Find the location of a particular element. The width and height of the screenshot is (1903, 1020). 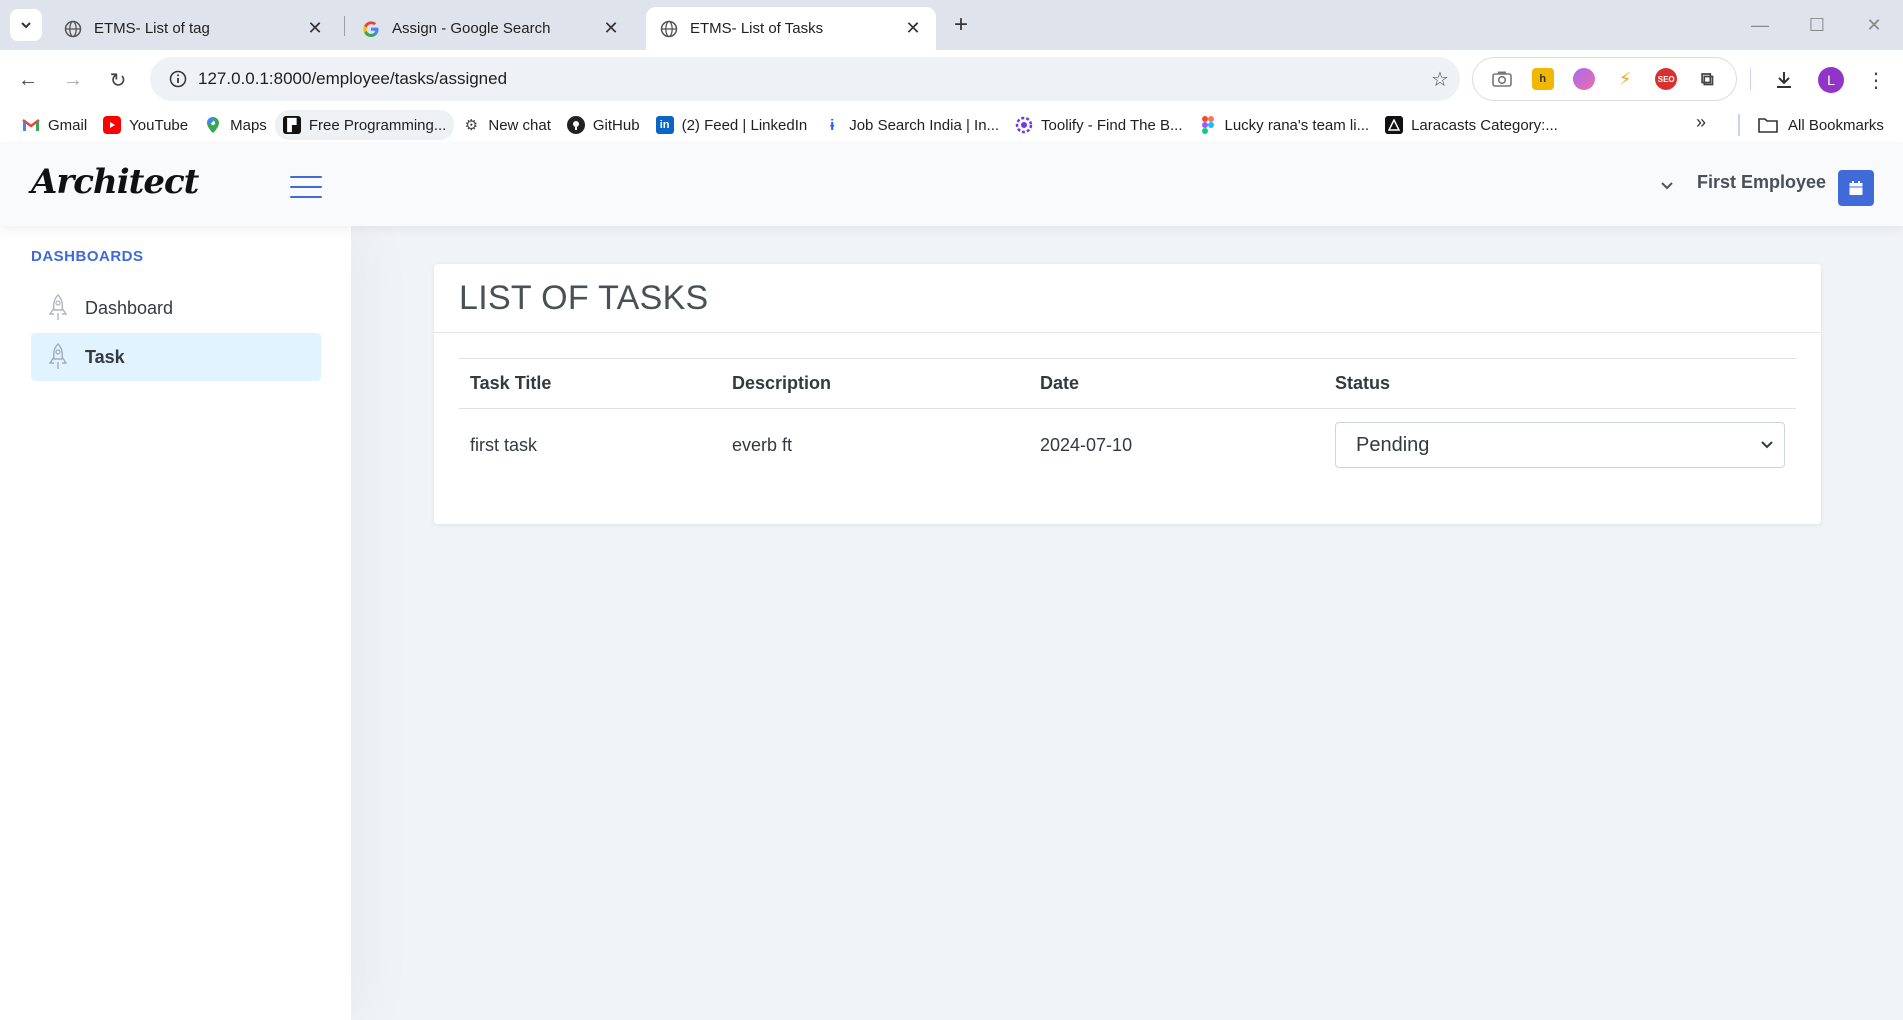

arrow-right-icon: → is located at coordinates (73, 79).